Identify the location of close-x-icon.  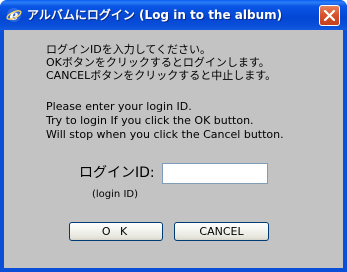
(329, 15).